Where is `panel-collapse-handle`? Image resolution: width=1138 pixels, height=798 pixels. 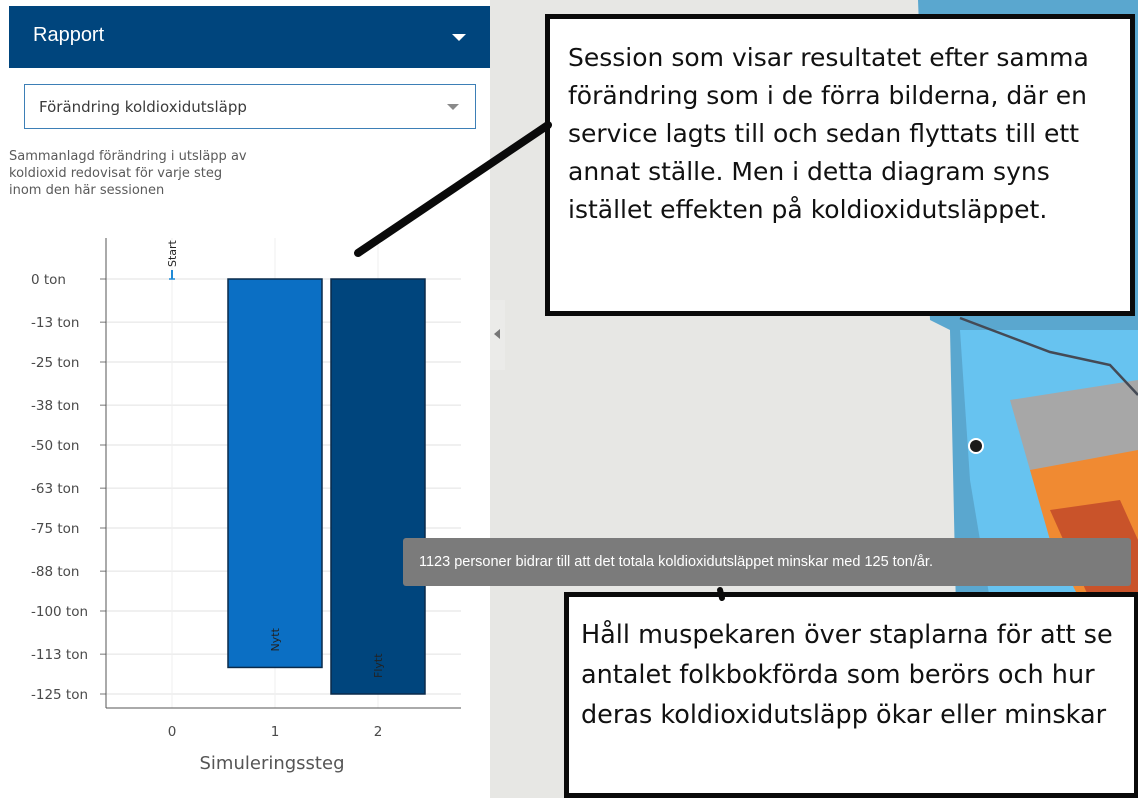 panel-collapse-handle is located at coordinates (497, 335).